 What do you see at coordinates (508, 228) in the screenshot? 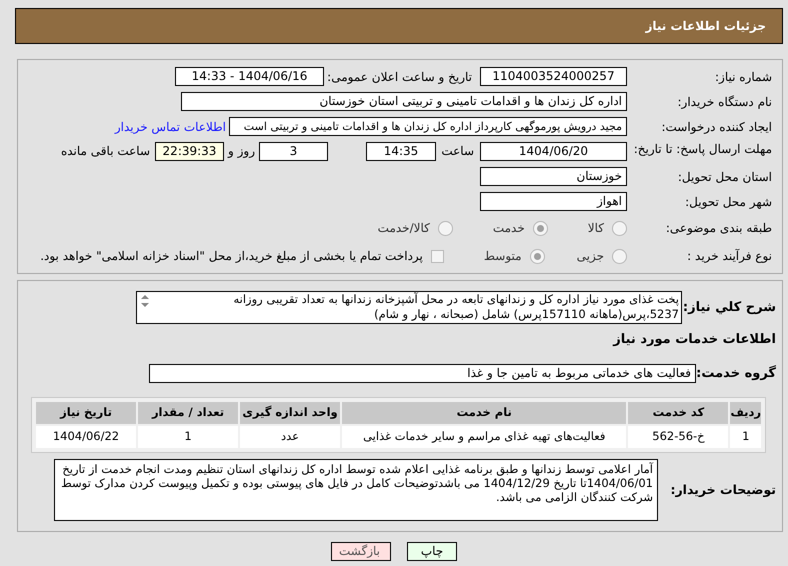
I see `radio-label: خدمت` at bounding box center [508, 228].